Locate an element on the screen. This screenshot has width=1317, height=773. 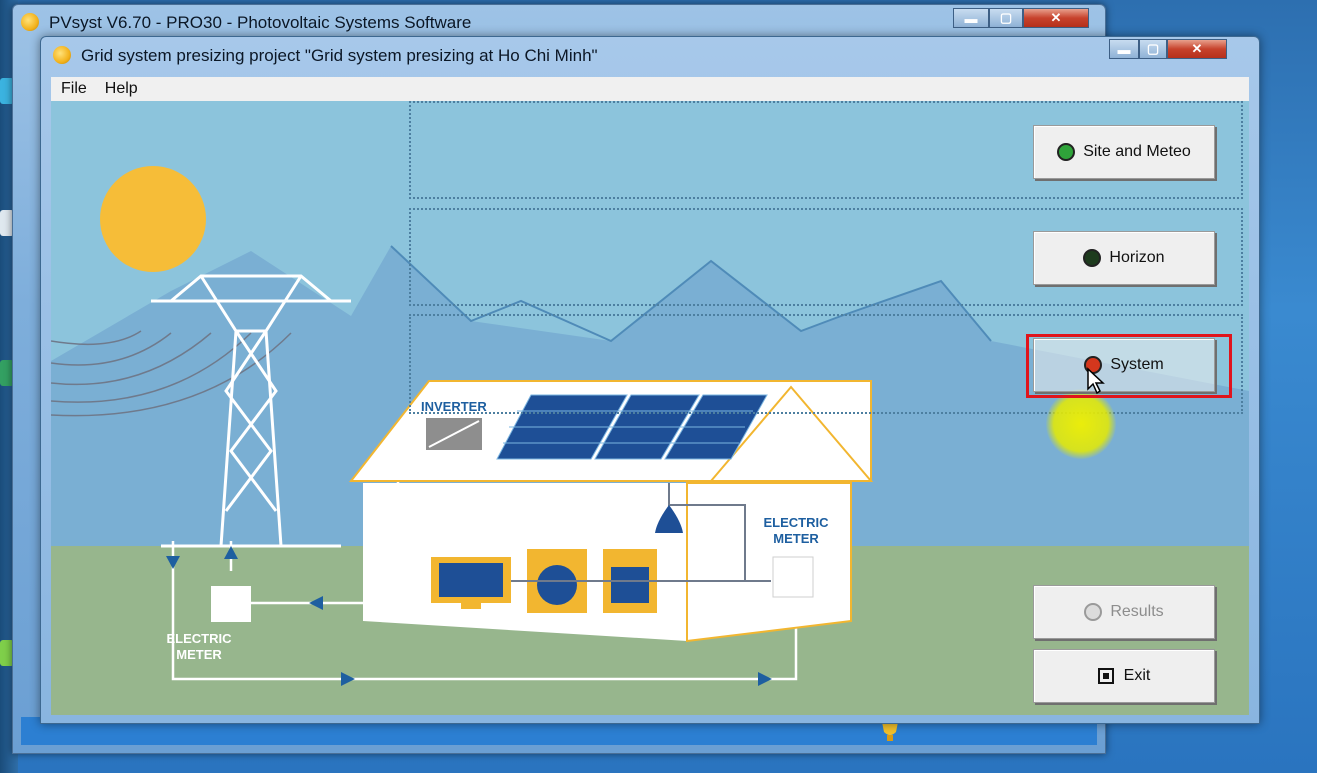
right-meter-label-2: METER is located at coordinates (796, 538).